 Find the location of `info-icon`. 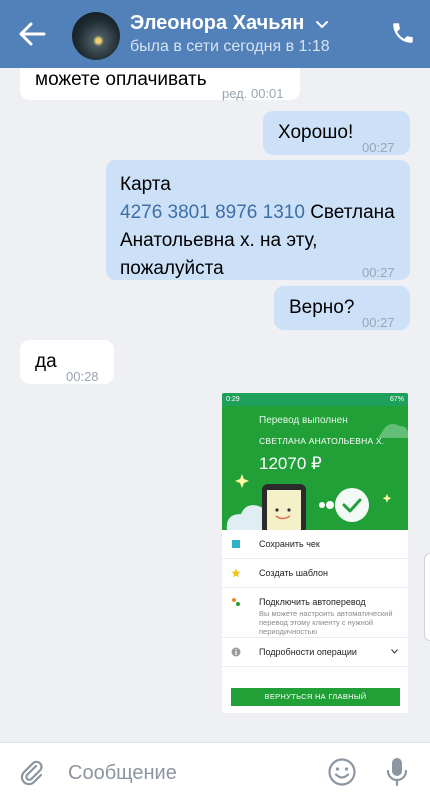

info-icon is located at coordinates (236, 652).